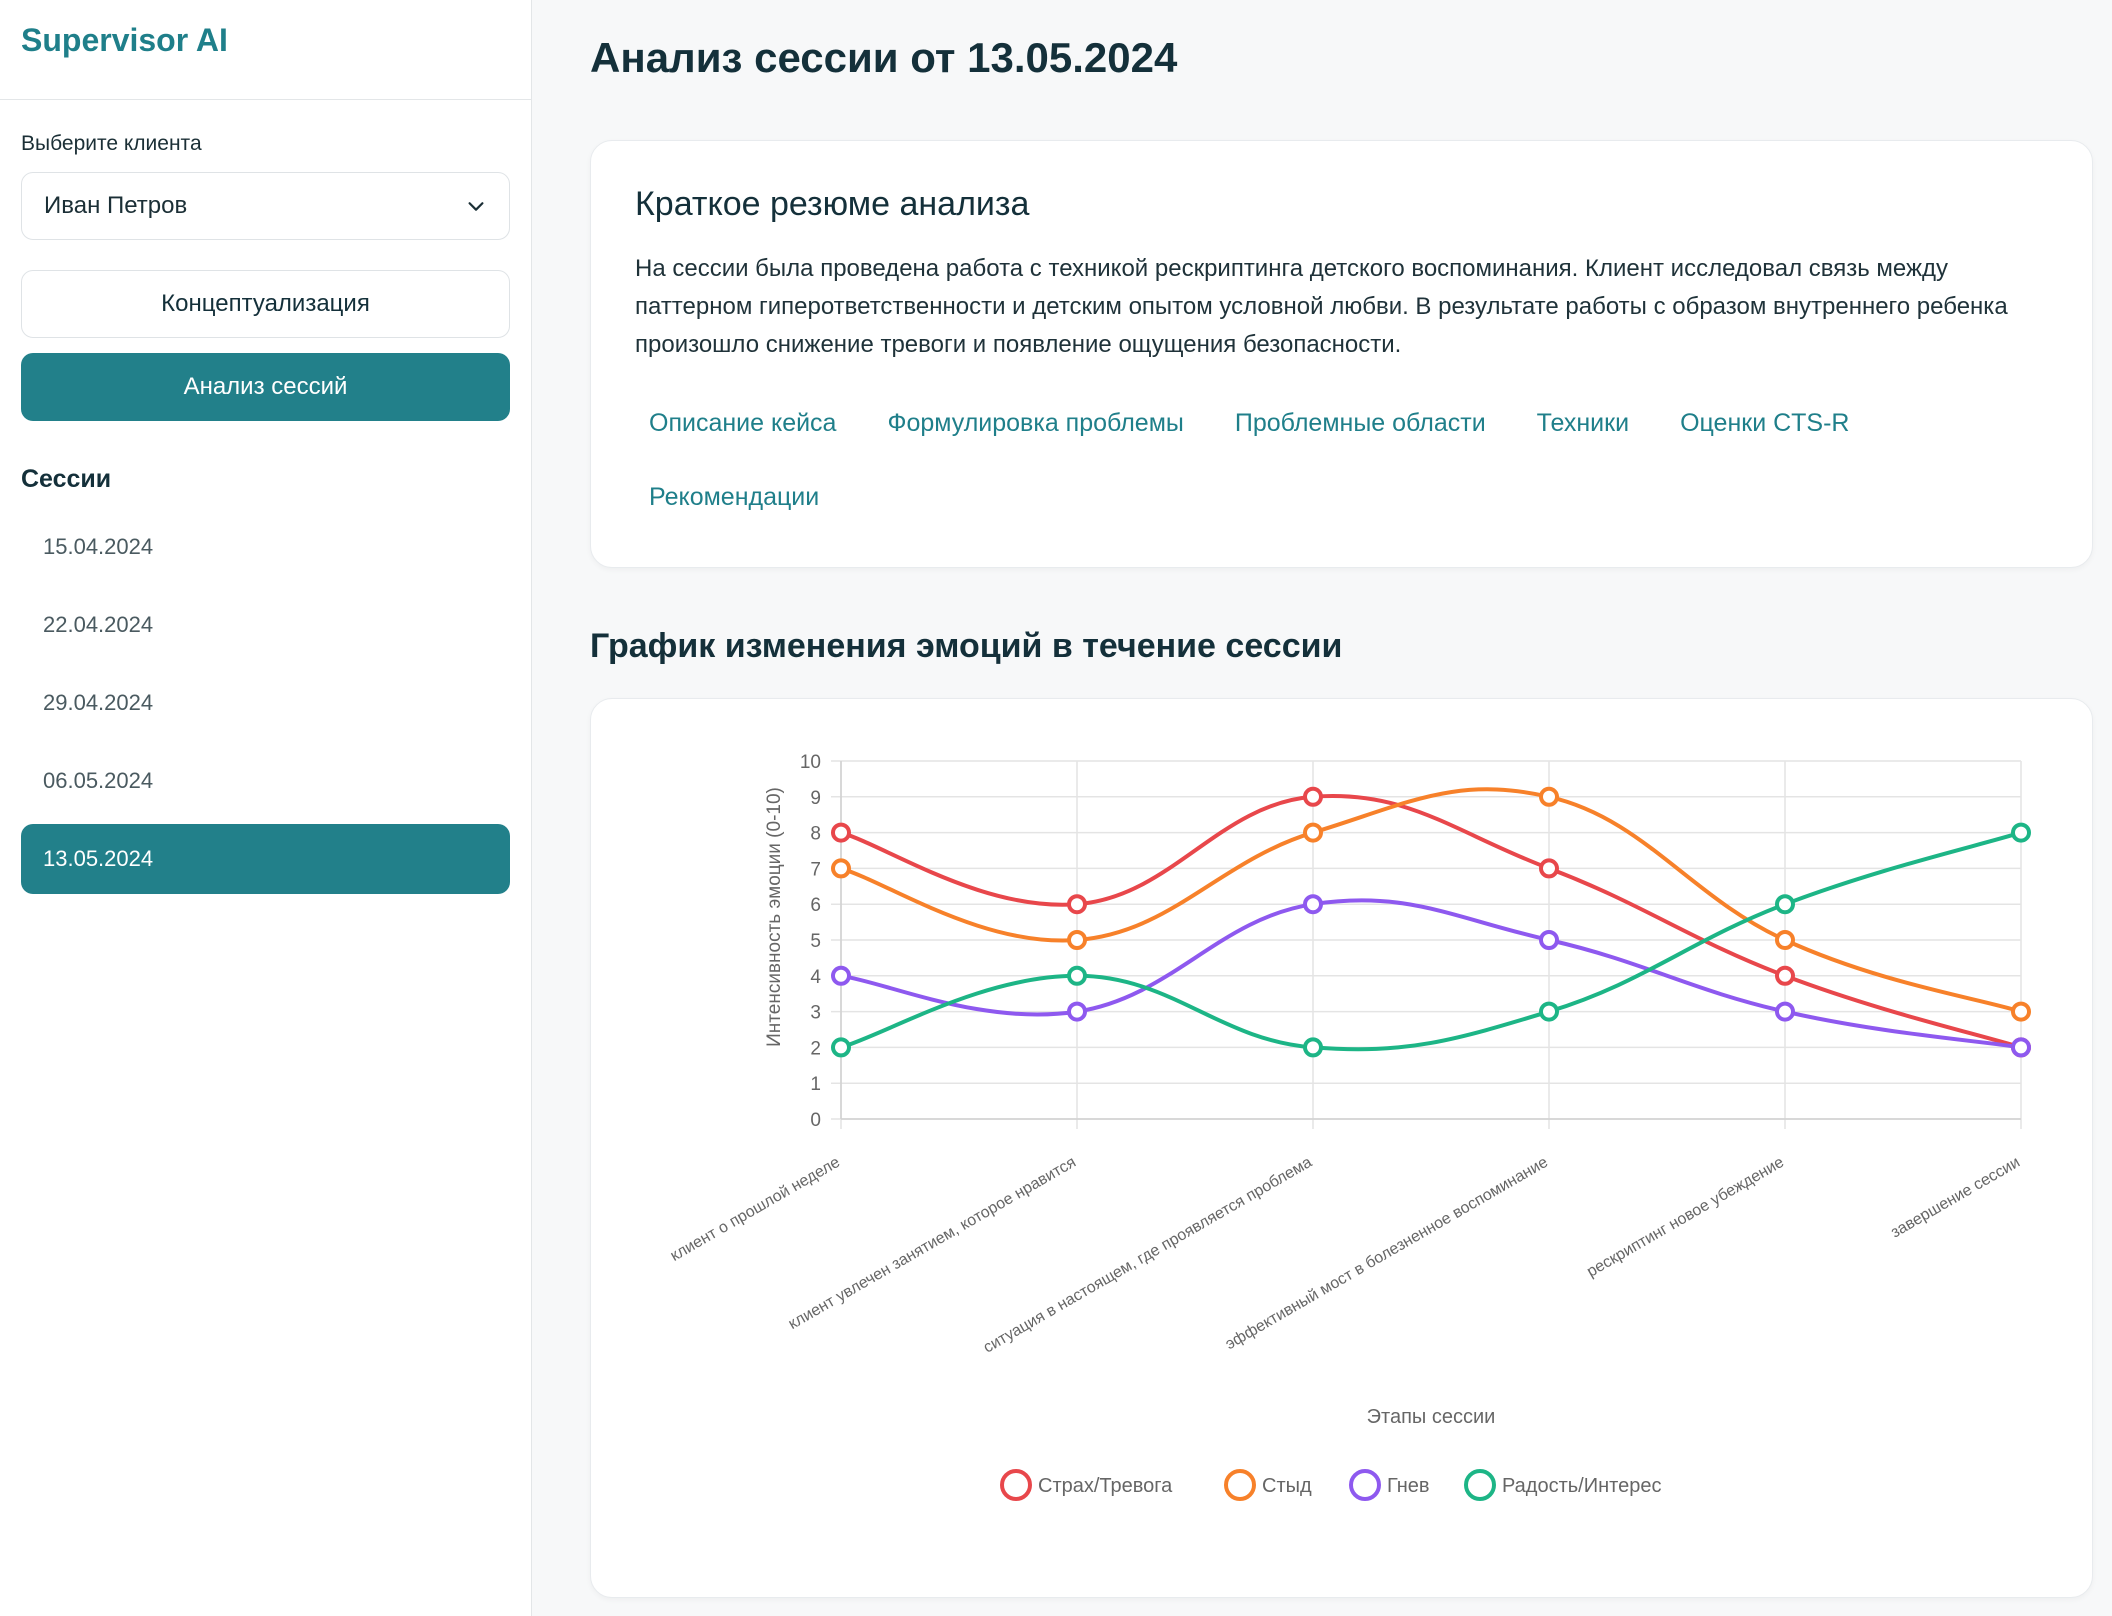 The image size is (2112, 1616). What do you see at coordinates (1955, 1198) in the screenshot?
I see `x-tick-label: завершение сессии` at bounding box center [1955, 1198].